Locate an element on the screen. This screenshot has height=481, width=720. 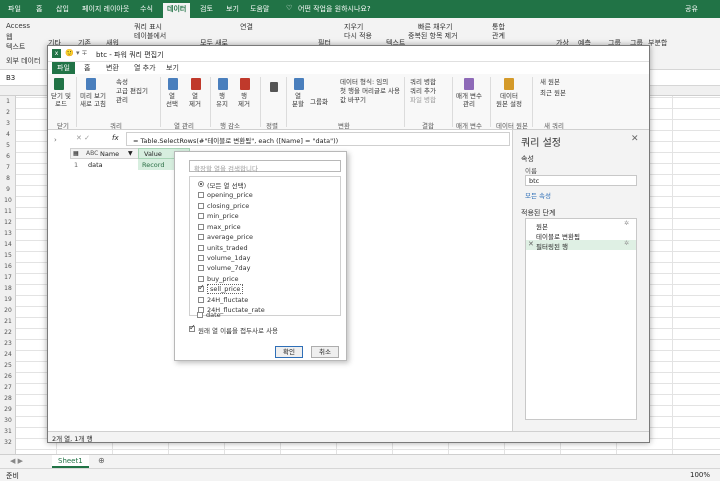
select-all-label: (모든 열 선택) is located at coordinates (226, 185).